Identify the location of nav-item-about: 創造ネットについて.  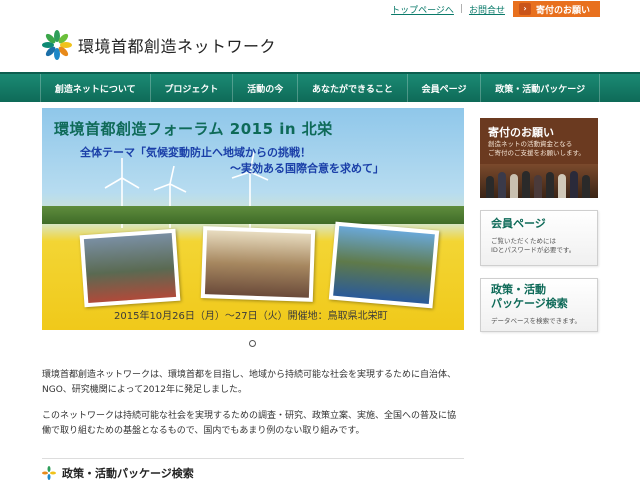
(95, 88).